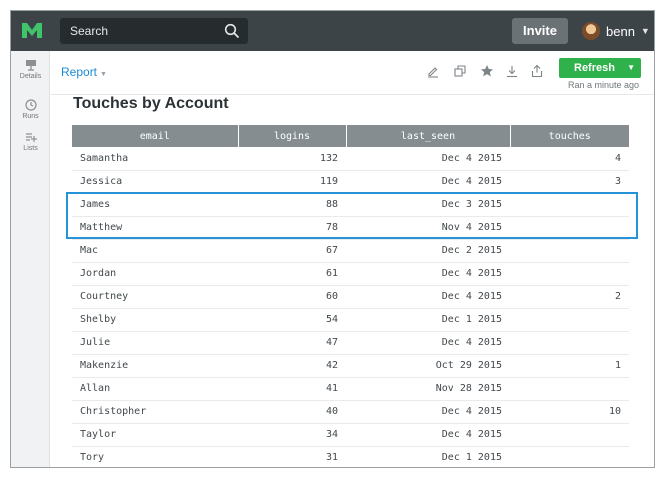 The width and height of the screenshot is (664, 480). I want to click on table-row: Makenzie 42 Oct 29 2015 1, so click(350, 366).